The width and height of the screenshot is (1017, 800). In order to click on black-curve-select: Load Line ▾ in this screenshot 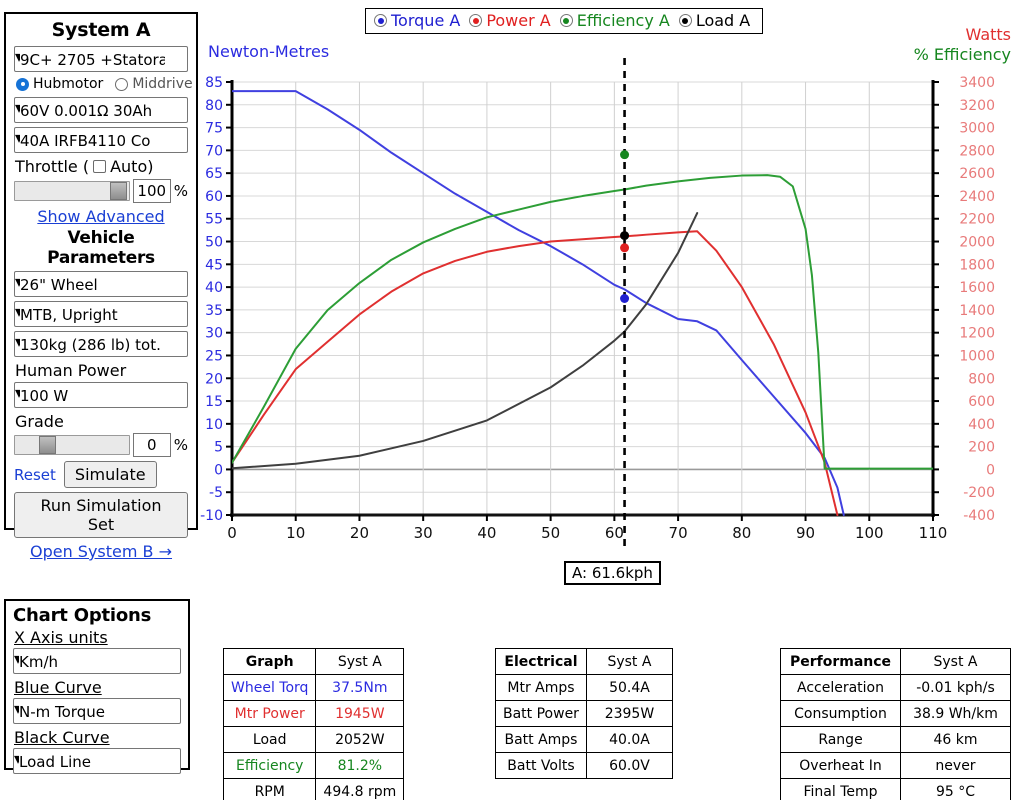, I will do `click(97, 761)`.